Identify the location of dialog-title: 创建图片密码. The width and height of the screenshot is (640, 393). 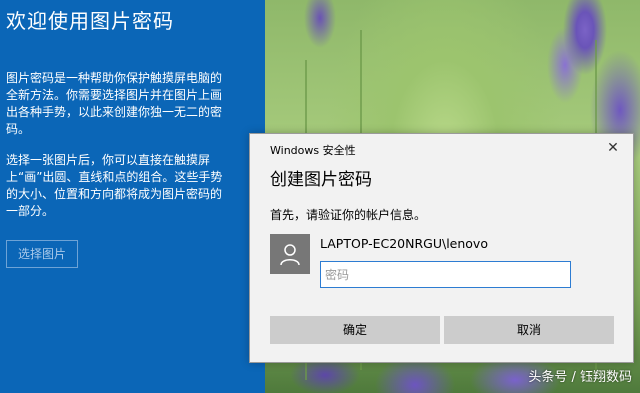
(321, 180).